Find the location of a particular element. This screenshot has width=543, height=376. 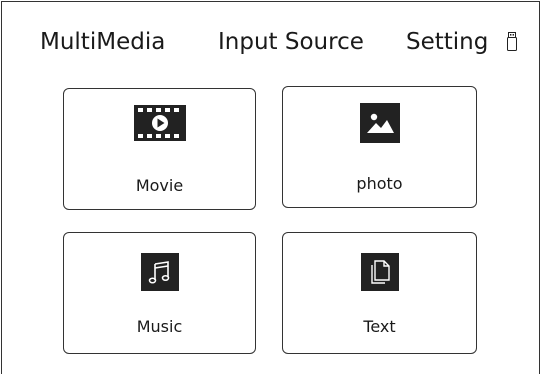

film-icon is located at coordinates (159, 123).